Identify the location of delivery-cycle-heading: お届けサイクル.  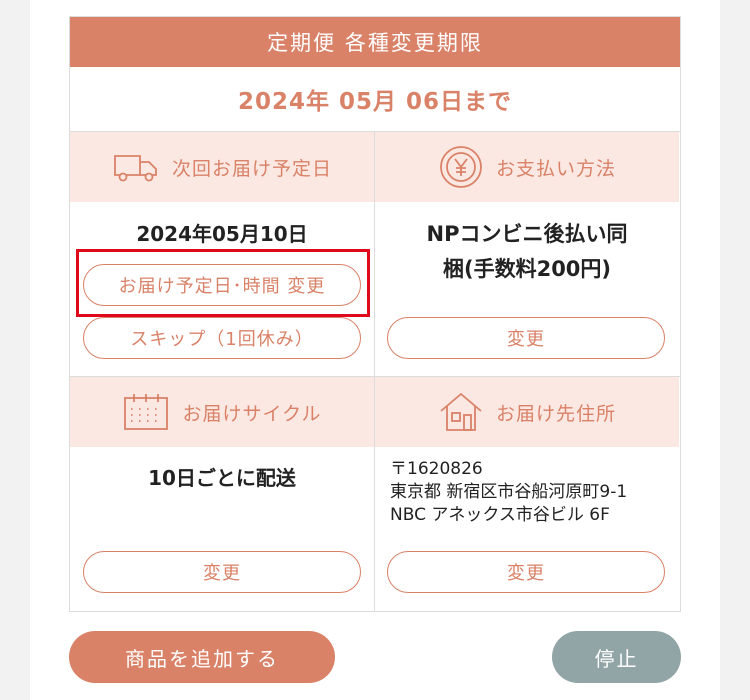
(252, 413).